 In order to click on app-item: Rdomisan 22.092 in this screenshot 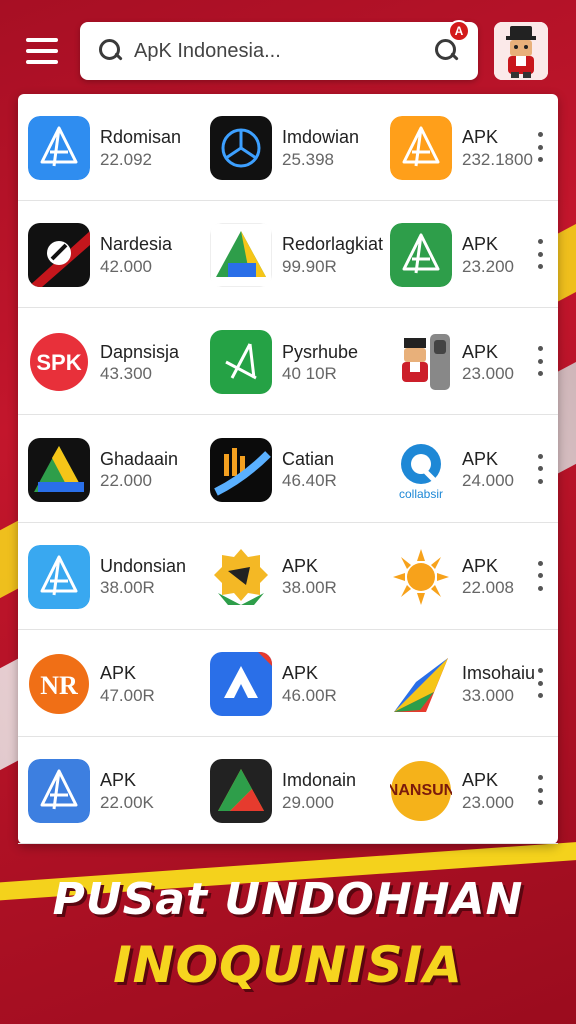, I will do `click(104, 148)`.